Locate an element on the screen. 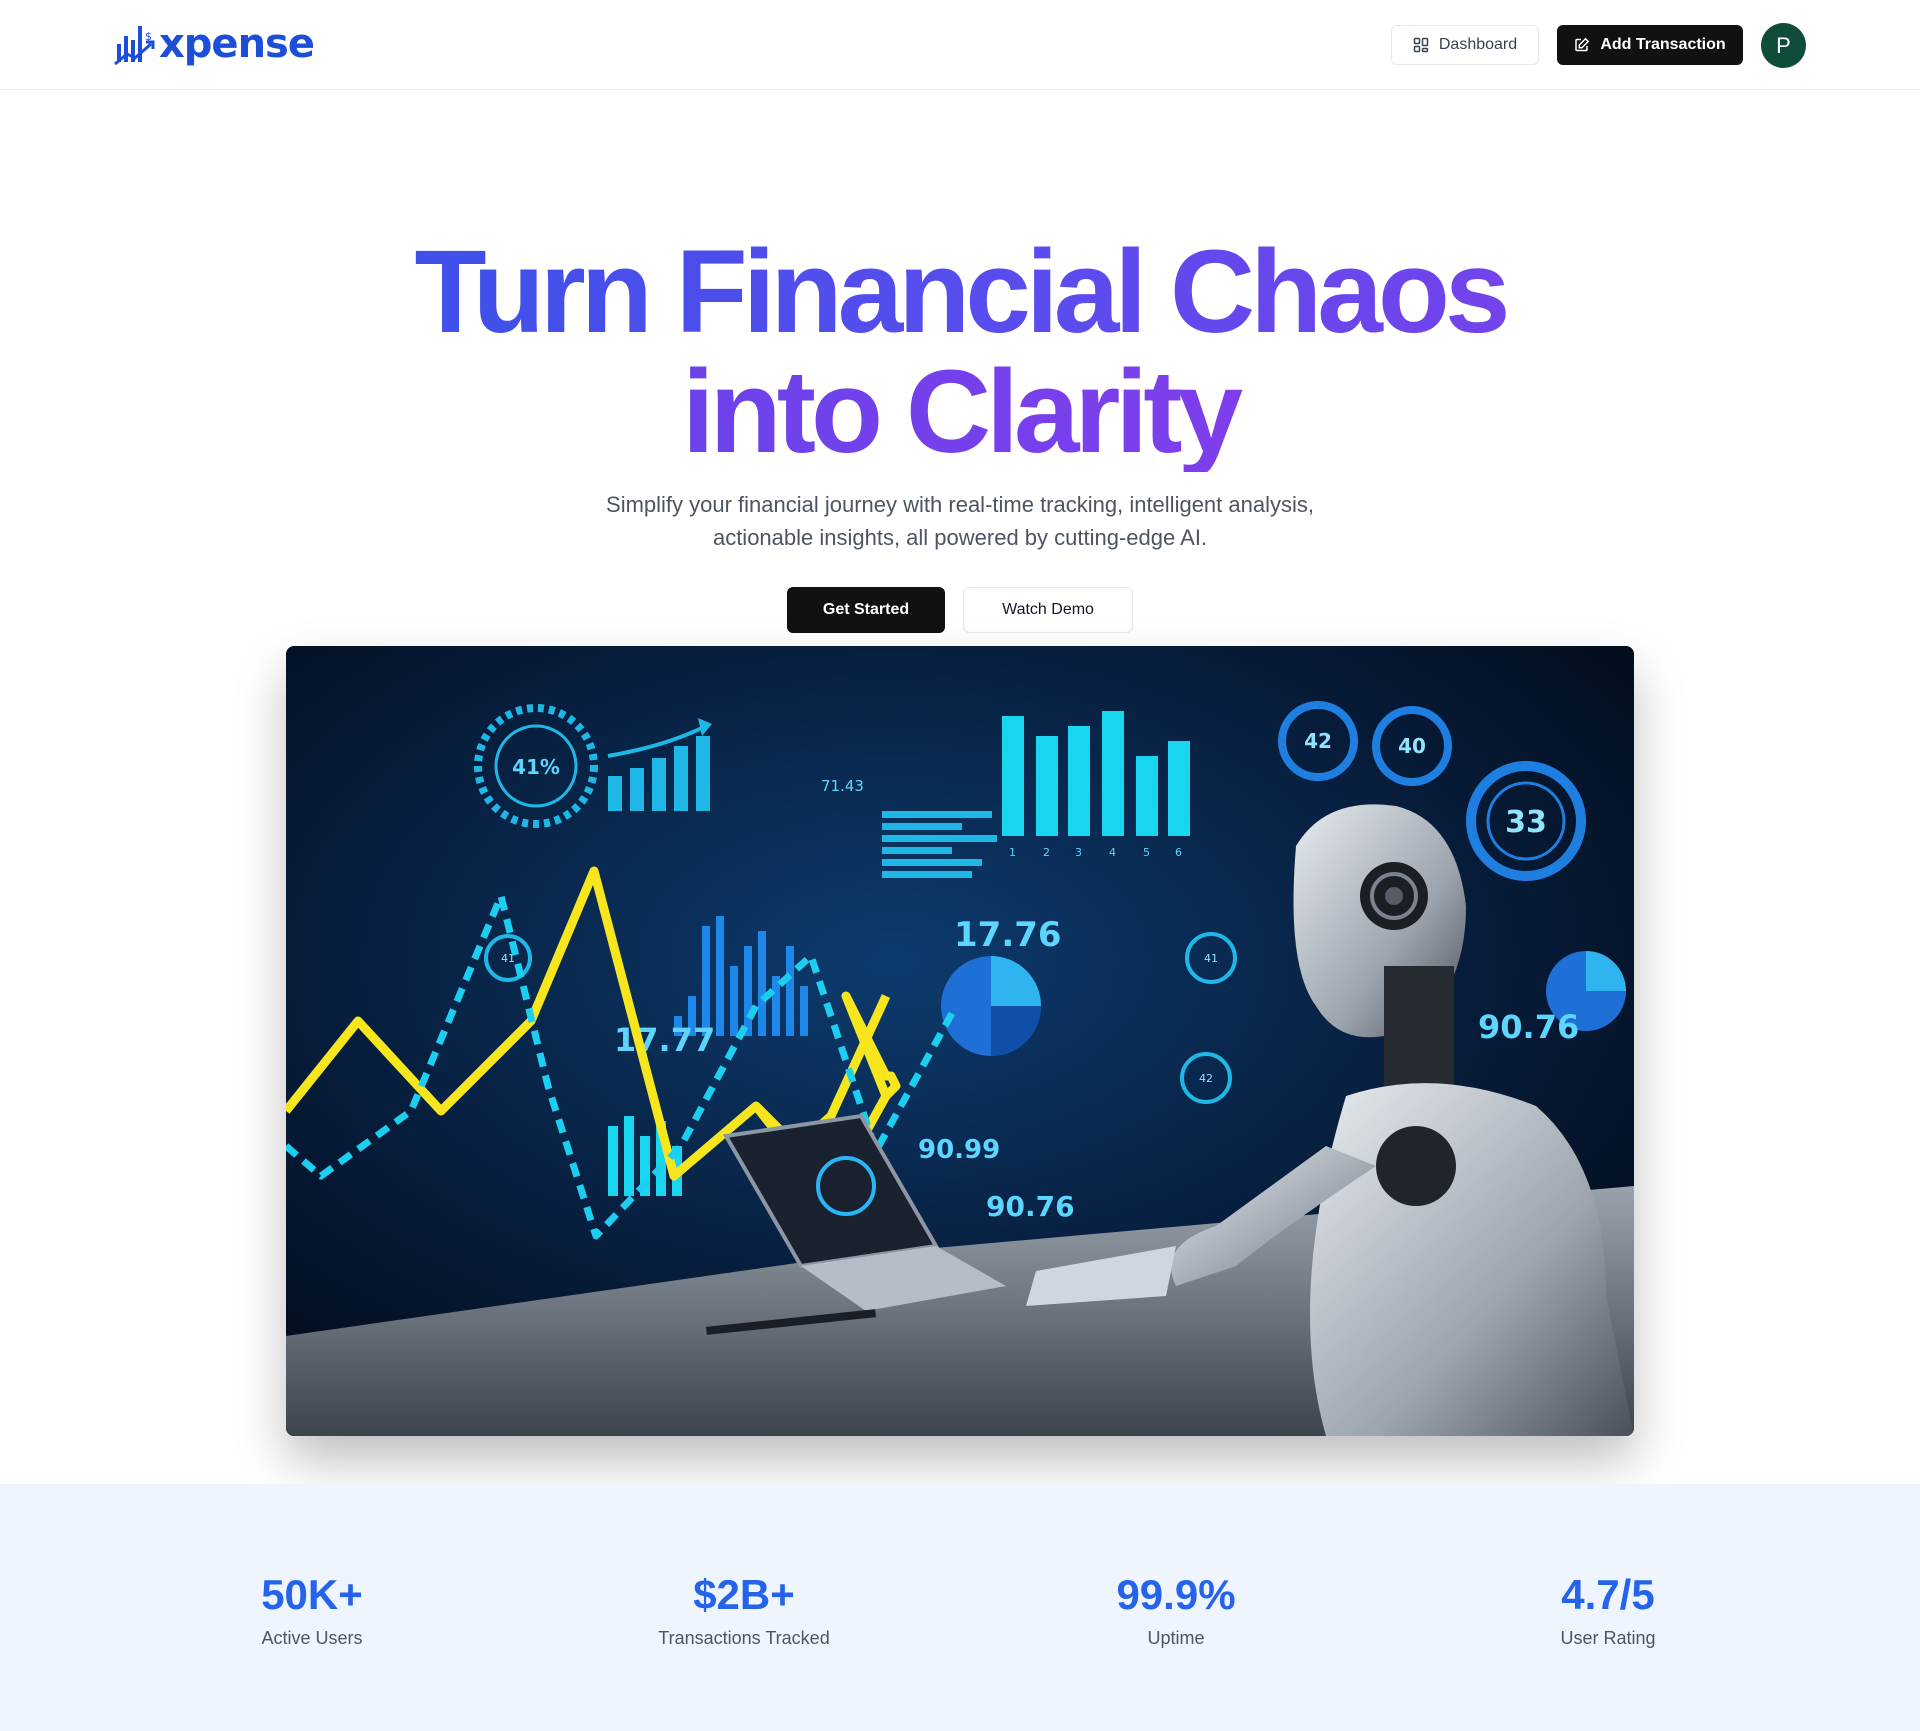 The height and width of the screenshot is (1731, 1920). stat-label: Transactions Tracked is located at coordinates (744, 1638).